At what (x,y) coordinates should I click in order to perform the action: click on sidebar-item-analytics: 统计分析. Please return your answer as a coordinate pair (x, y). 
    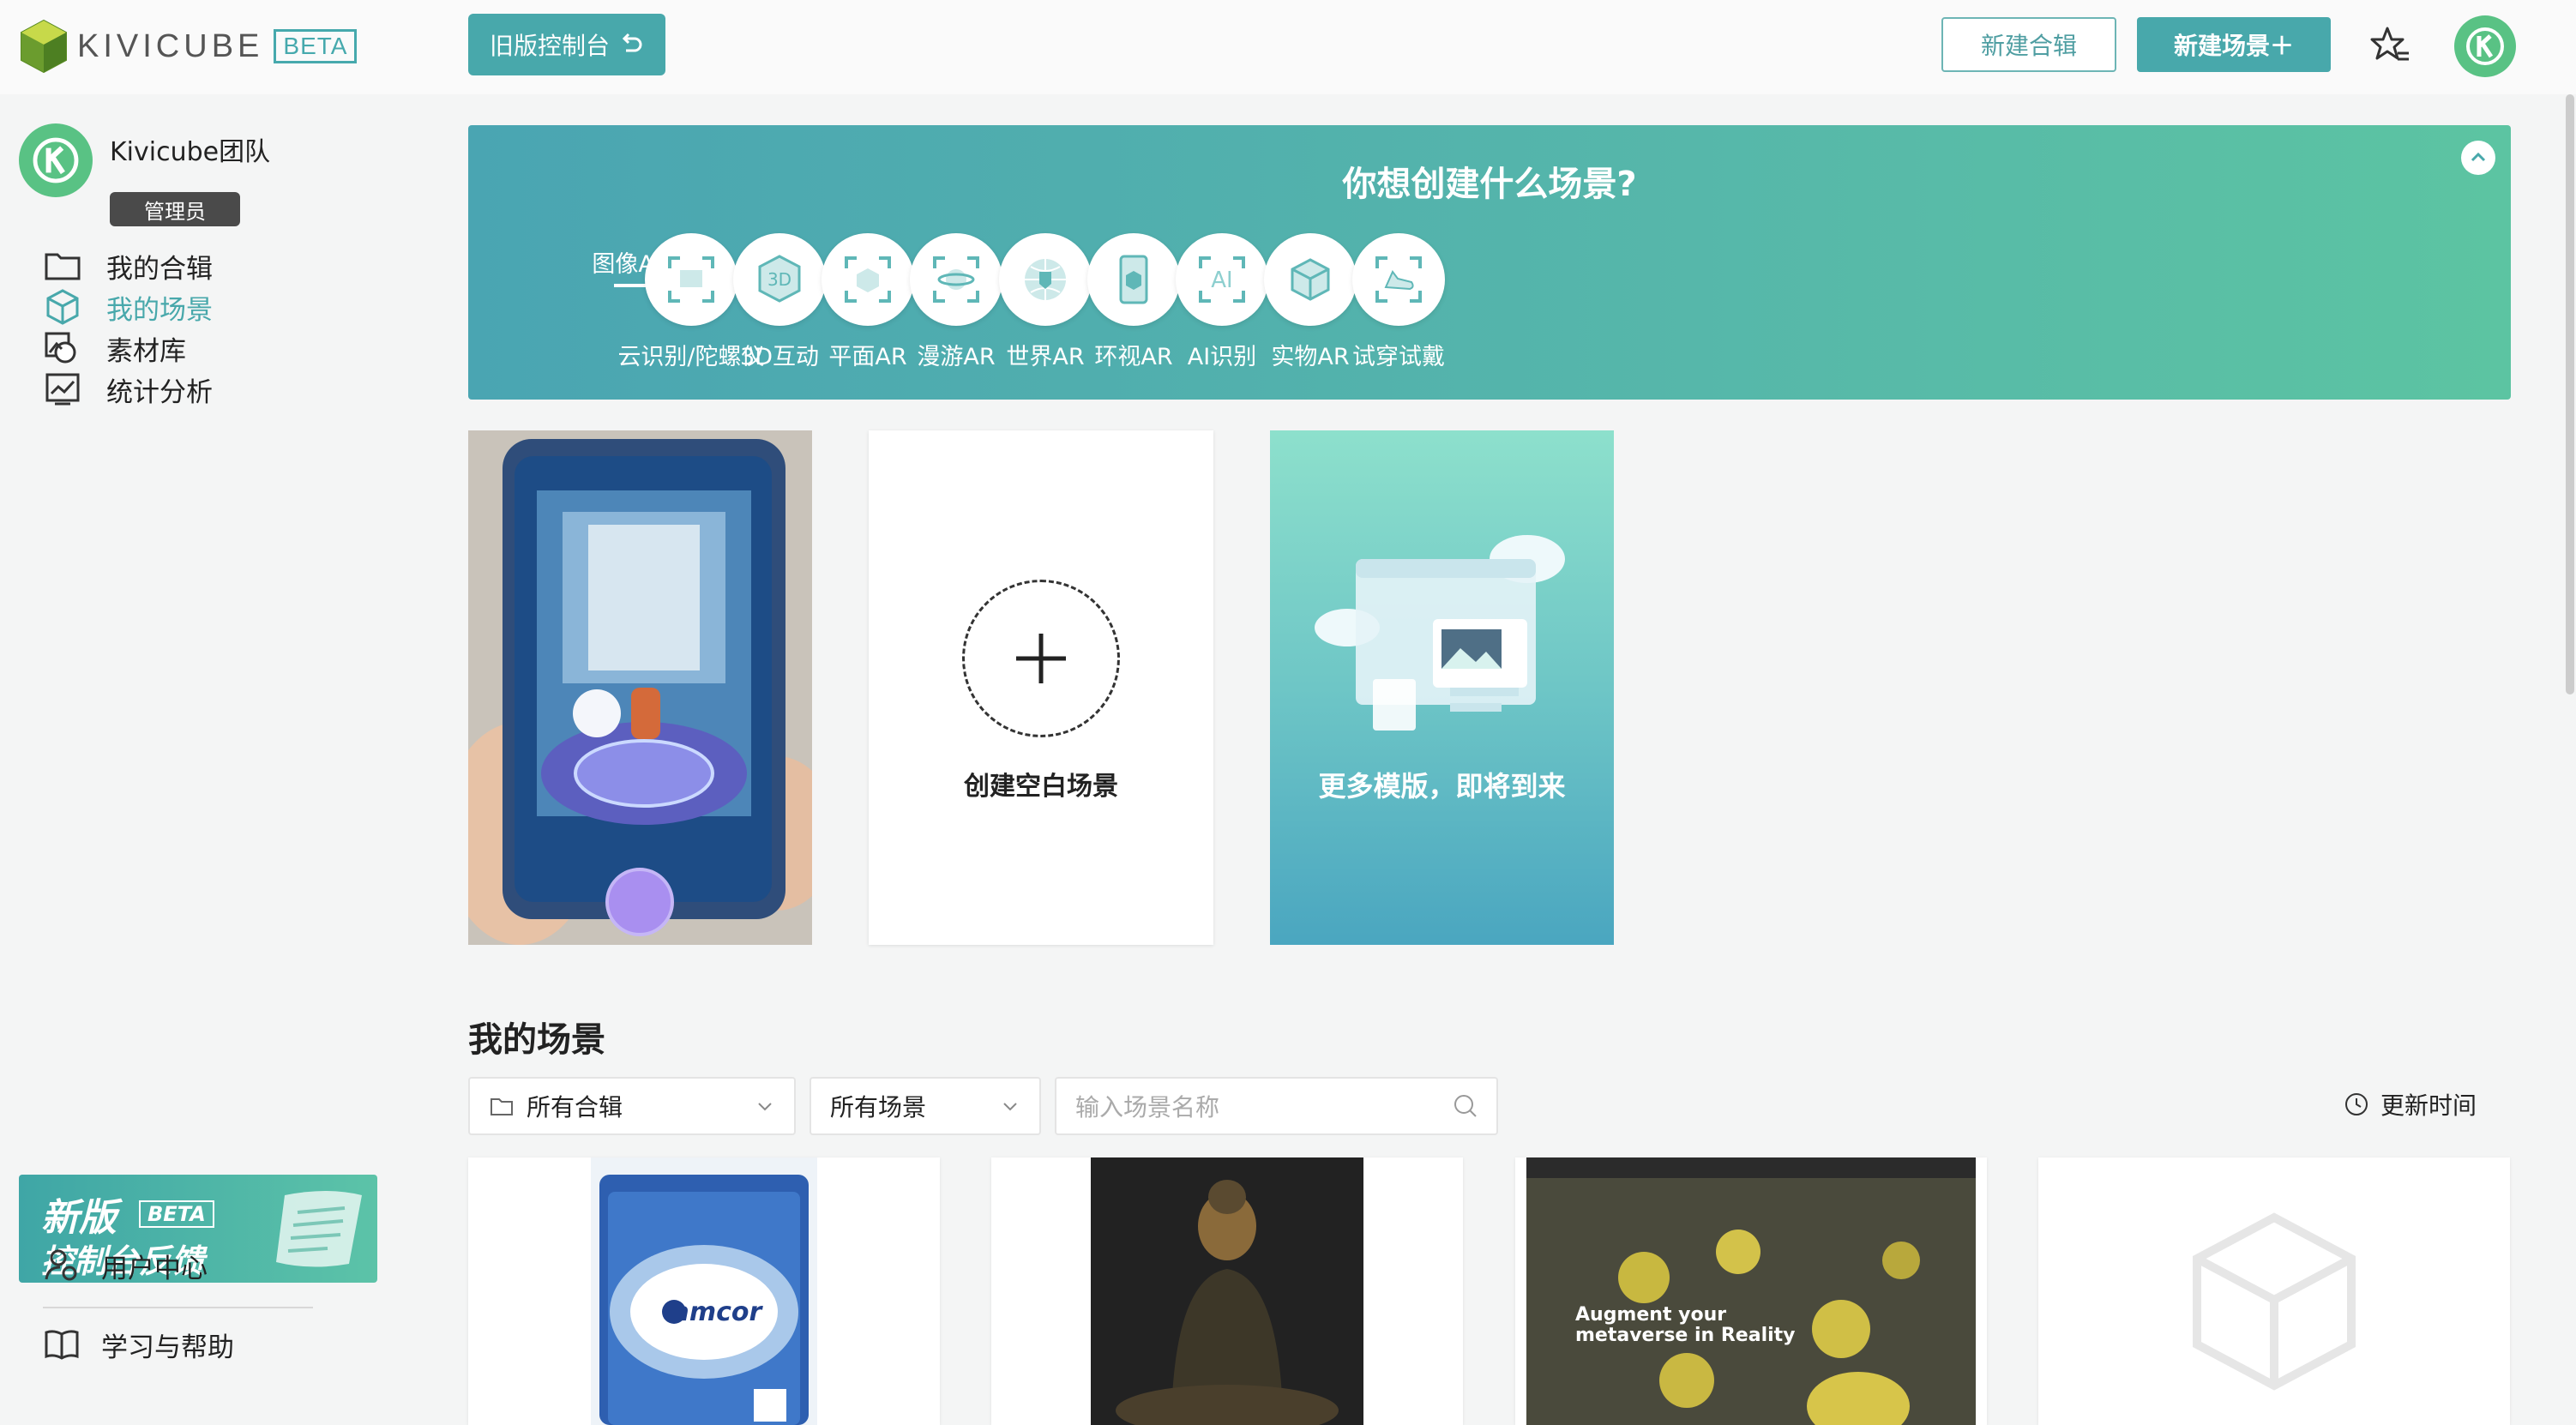
    Looking at the image, I should click on (171, 389).